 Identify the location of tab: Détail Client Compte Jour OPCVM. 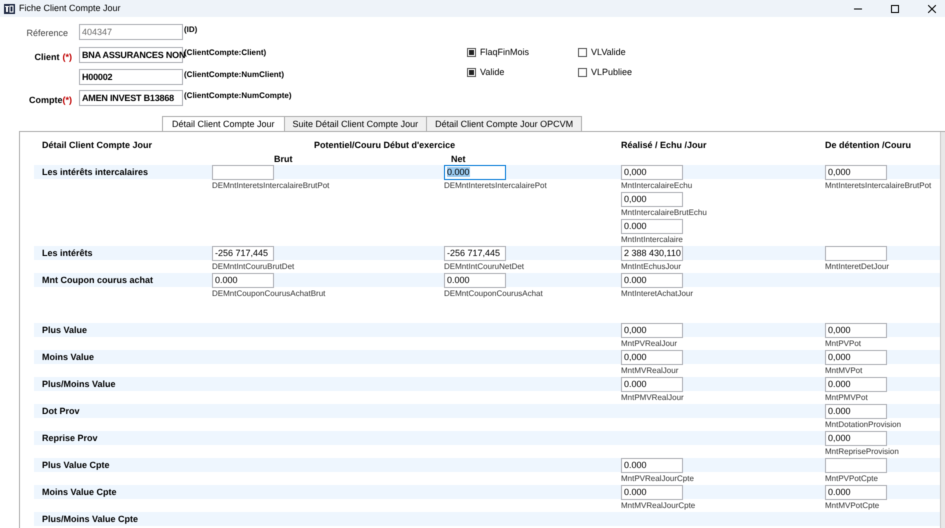
(504, 123).